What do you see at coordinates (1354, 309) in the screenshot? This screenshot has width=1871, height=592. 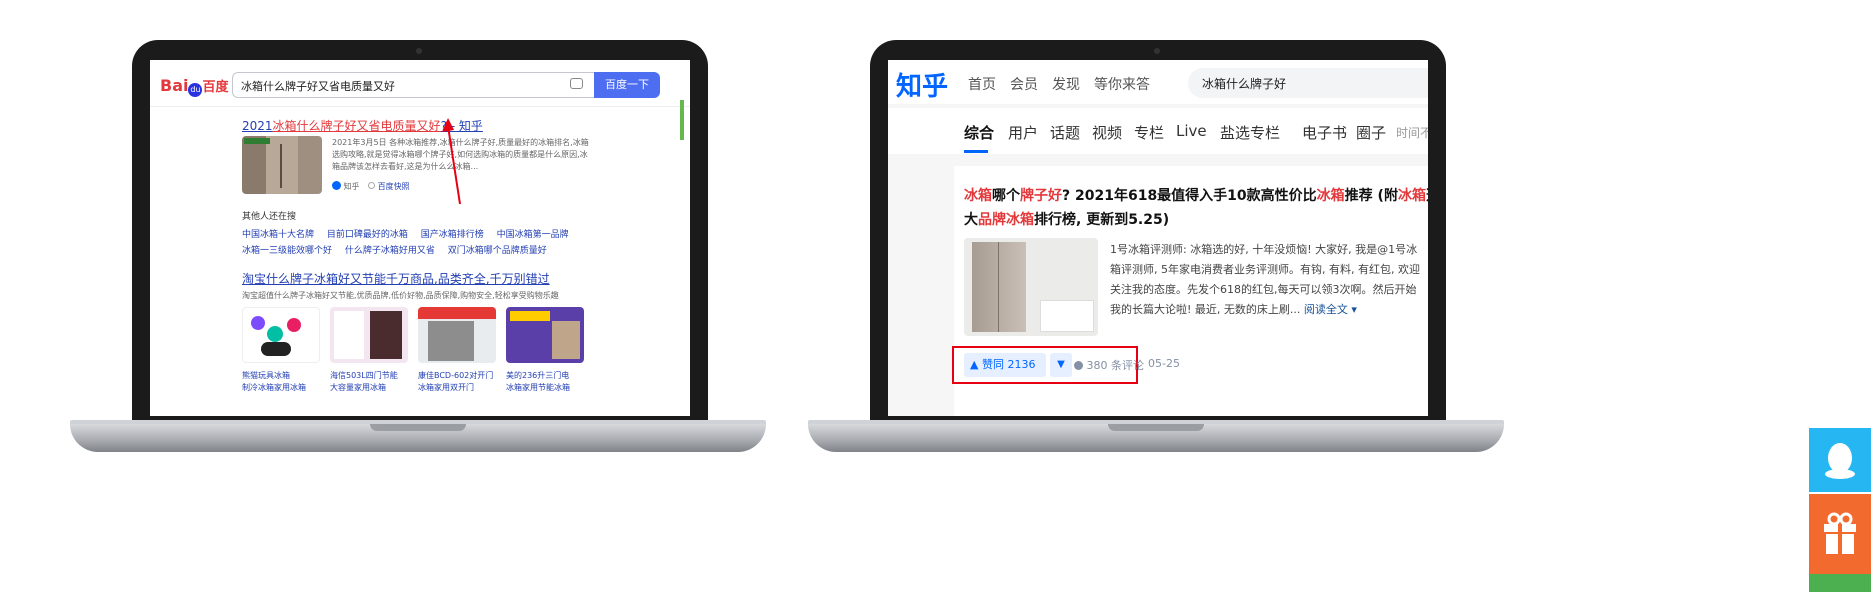 I see `chevron-down-icon: ▾` at bounding box center [1354, 309].